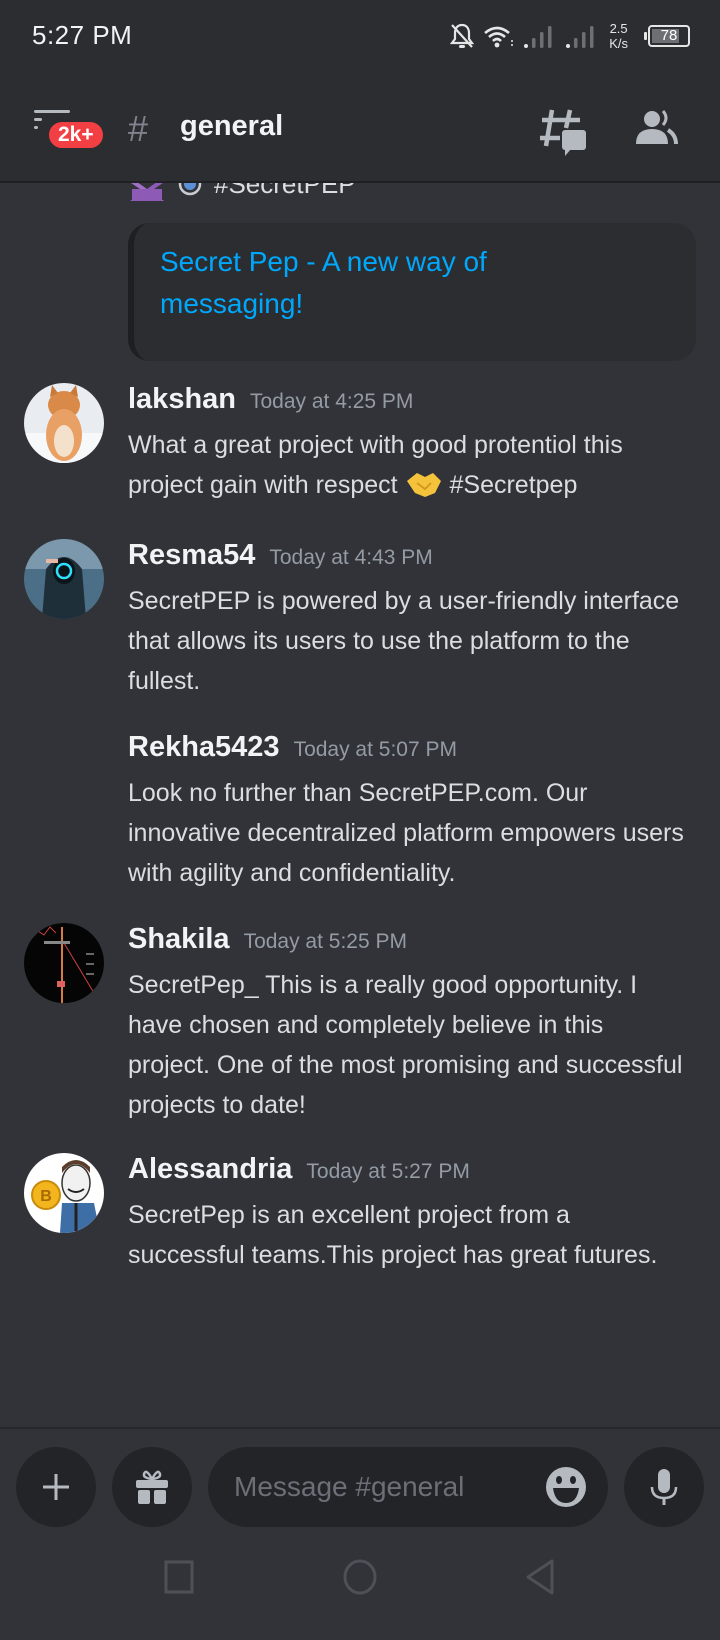 This screenshot has height=1640, width=720. What do you see at coordinates (82, 35) in the screenshot?
I see `status-time: 5:27 PM` at bounding box center [82, 35].